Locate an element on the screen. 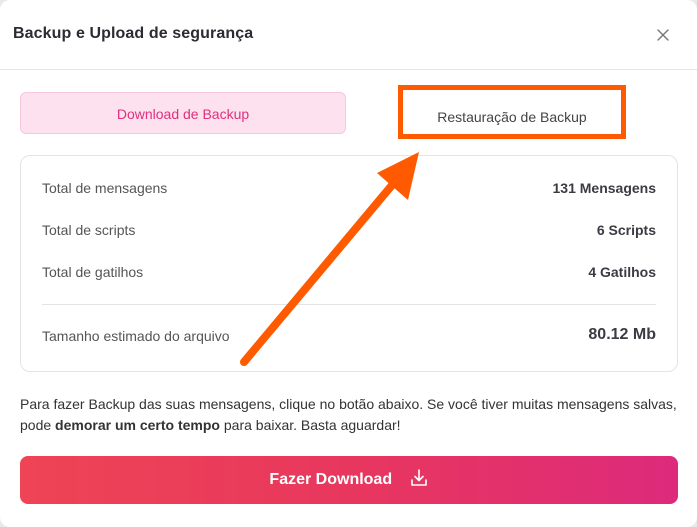  stat-value: 131 Mensagens is located at coordinates (604, 188).